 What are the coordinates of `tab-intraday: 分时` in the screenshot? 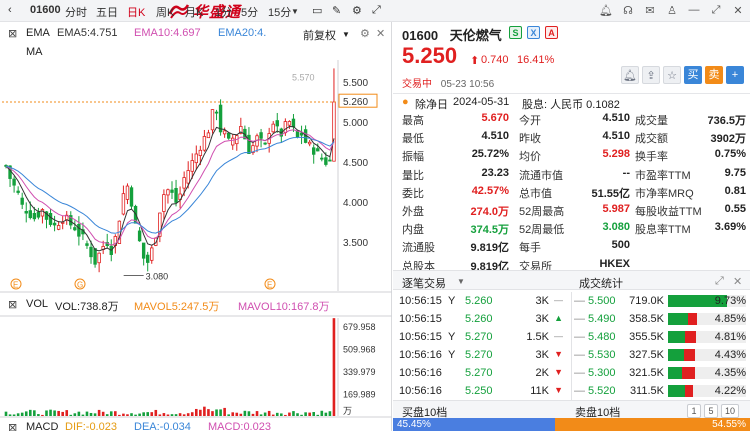 It's located at (76, 12).